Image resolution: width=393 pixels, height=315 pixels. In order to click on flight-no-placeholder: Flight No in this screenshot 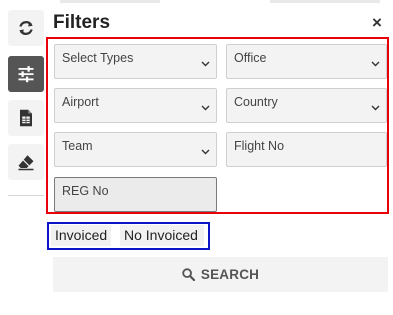, I will do `click(259, 146)`.